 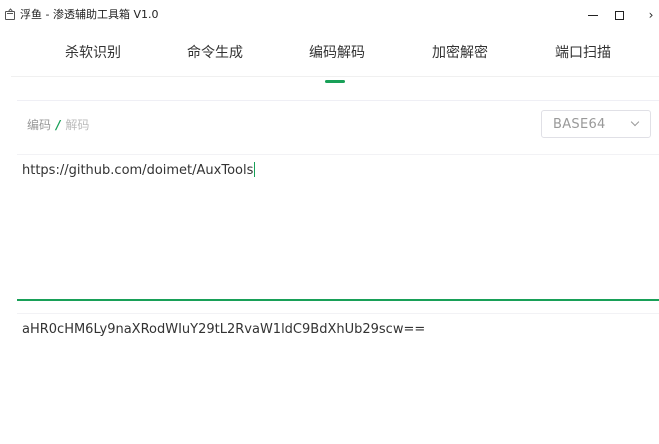 I want to click on input-value: https://github.com/doimet/AuxTools, so click(x=138, y=170).